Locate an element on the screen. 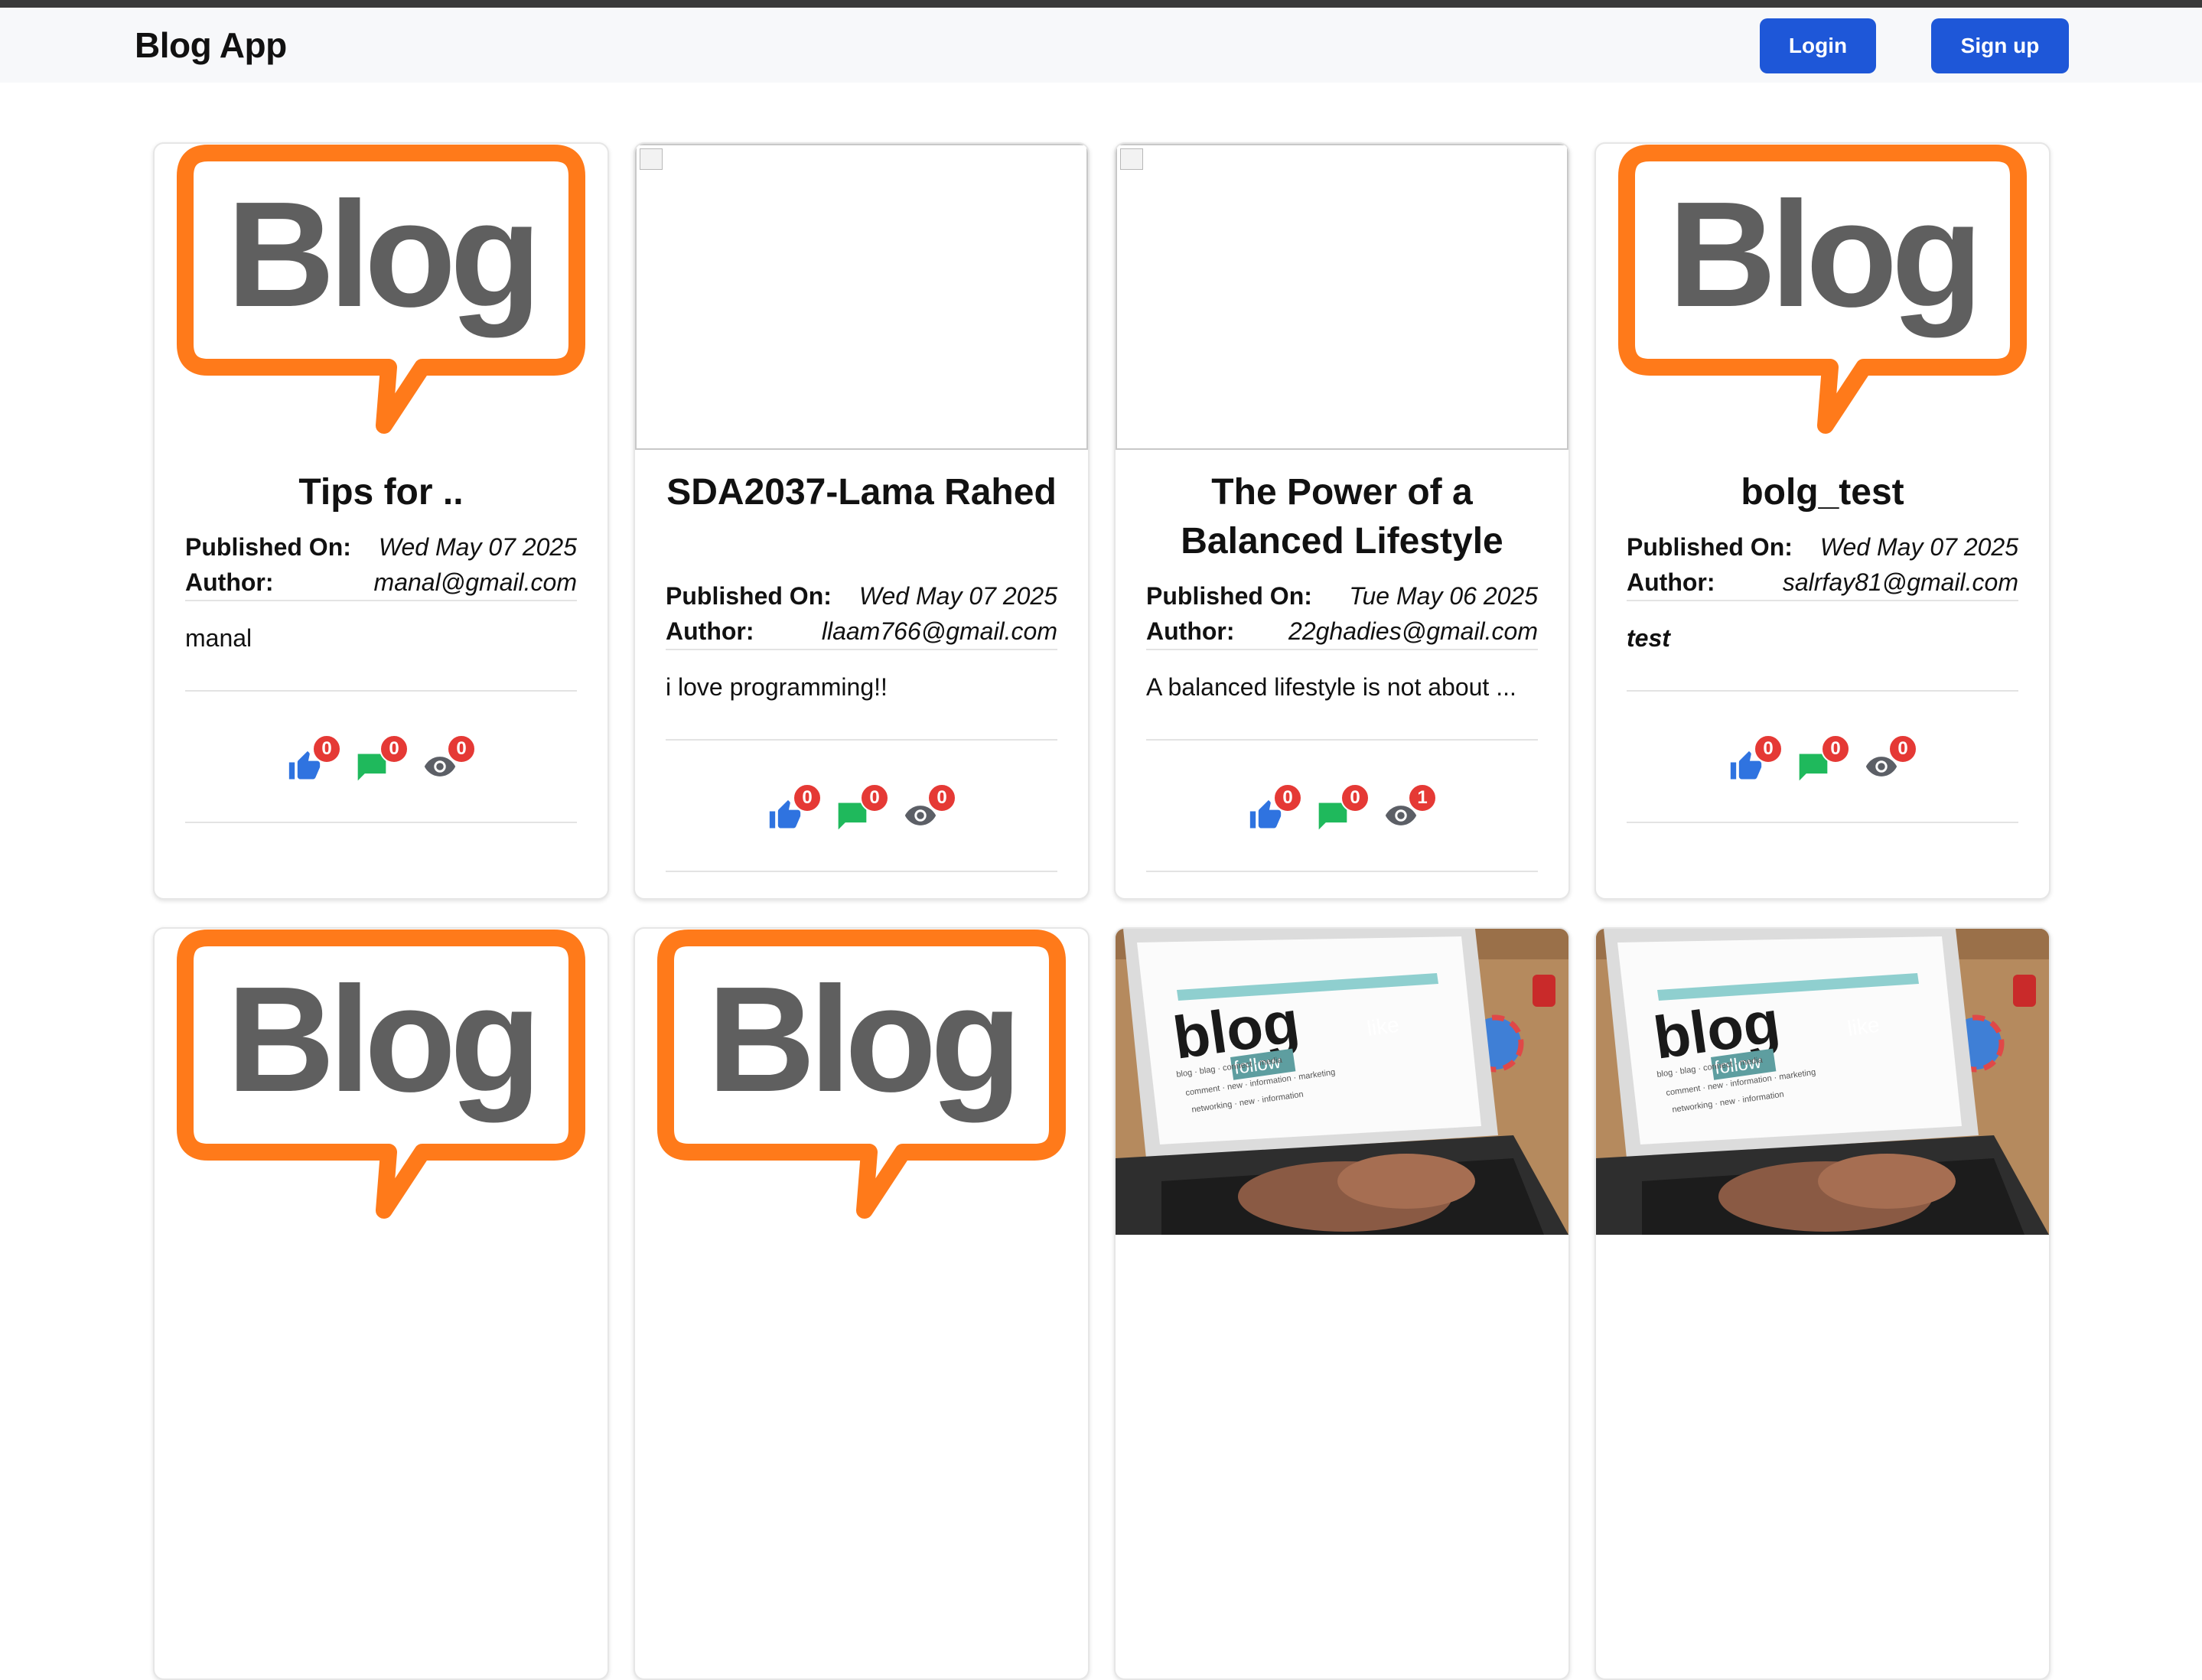 This screenshot has width=2202, height=1680. published-row: Published On: Tue May 06 2025 is located at coordinates (1342, 596).